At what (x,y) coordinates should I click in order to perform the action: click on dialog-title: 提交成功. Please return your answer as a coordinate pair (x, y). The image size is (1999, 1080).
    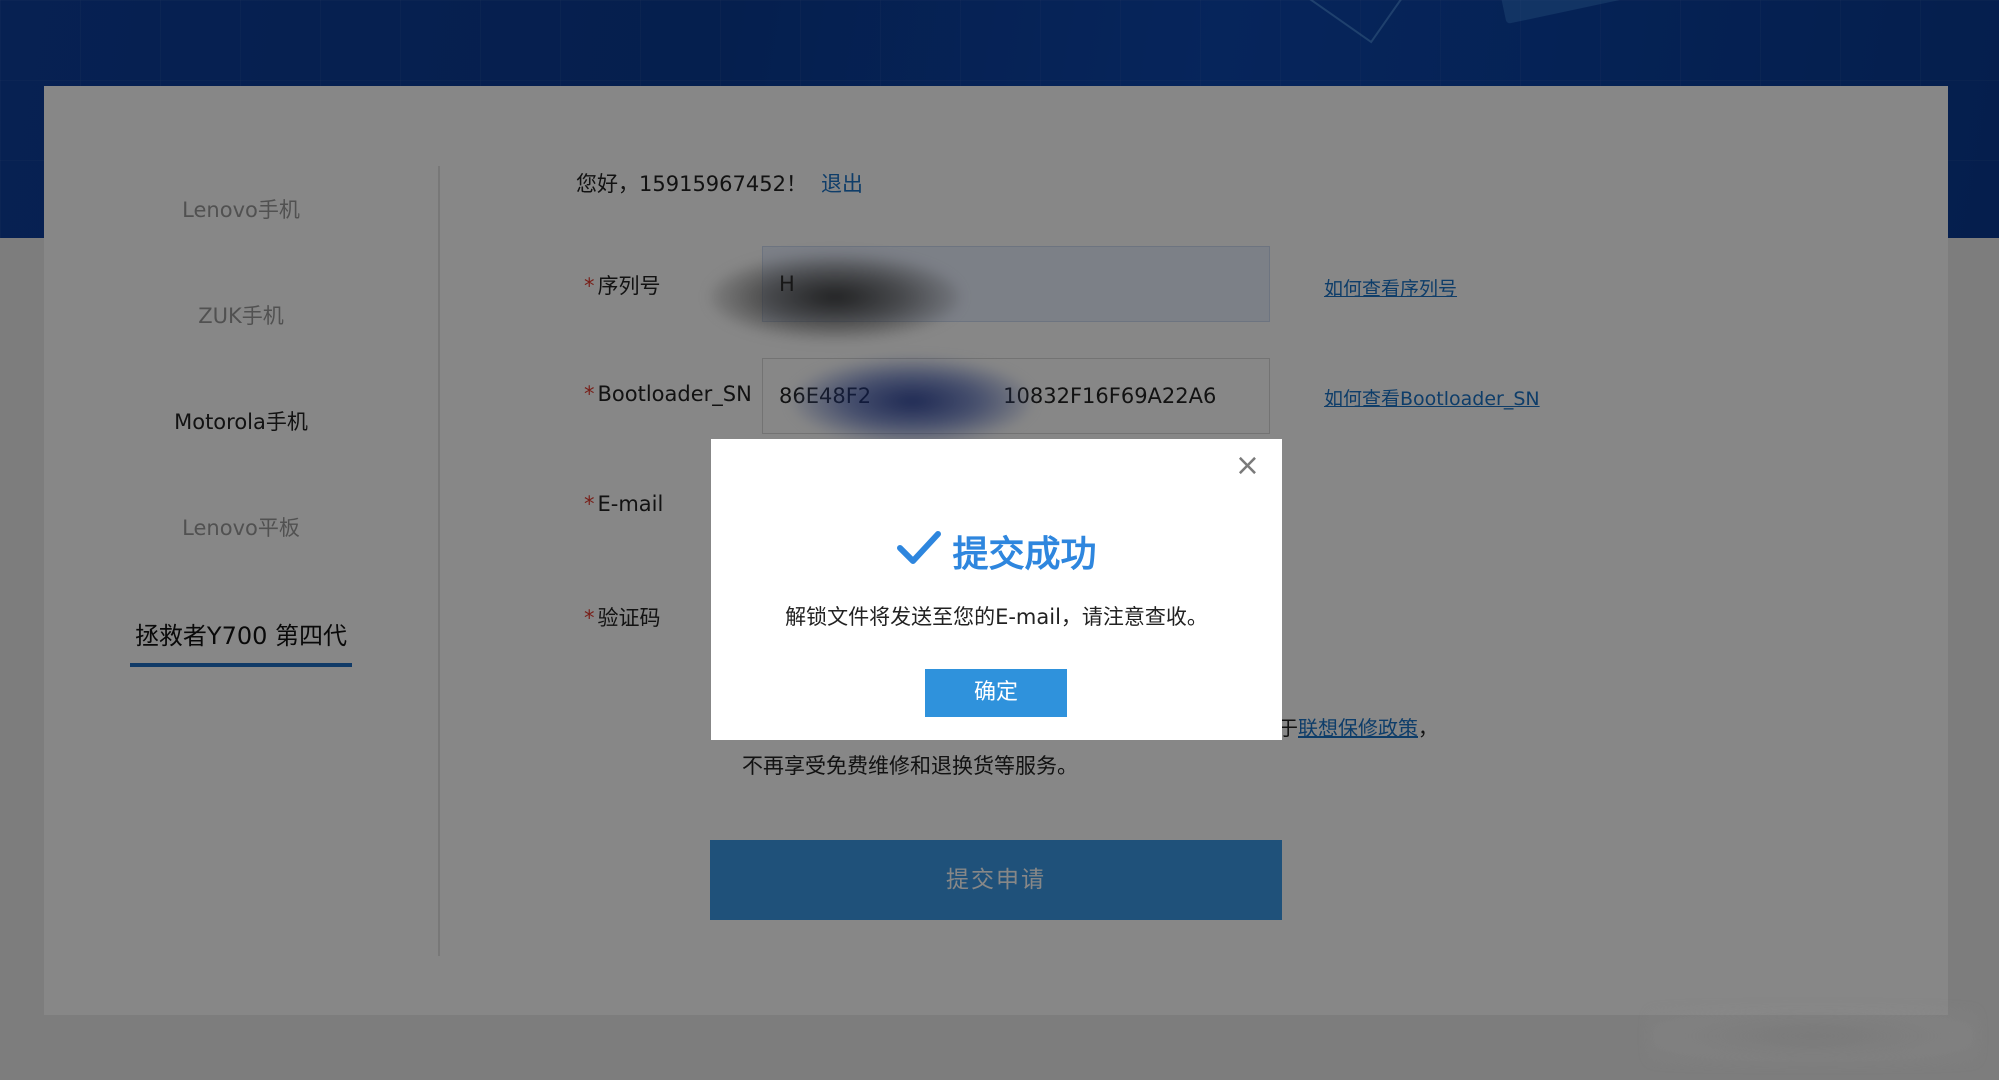
    Looking at the image, I should click on (996, 552).